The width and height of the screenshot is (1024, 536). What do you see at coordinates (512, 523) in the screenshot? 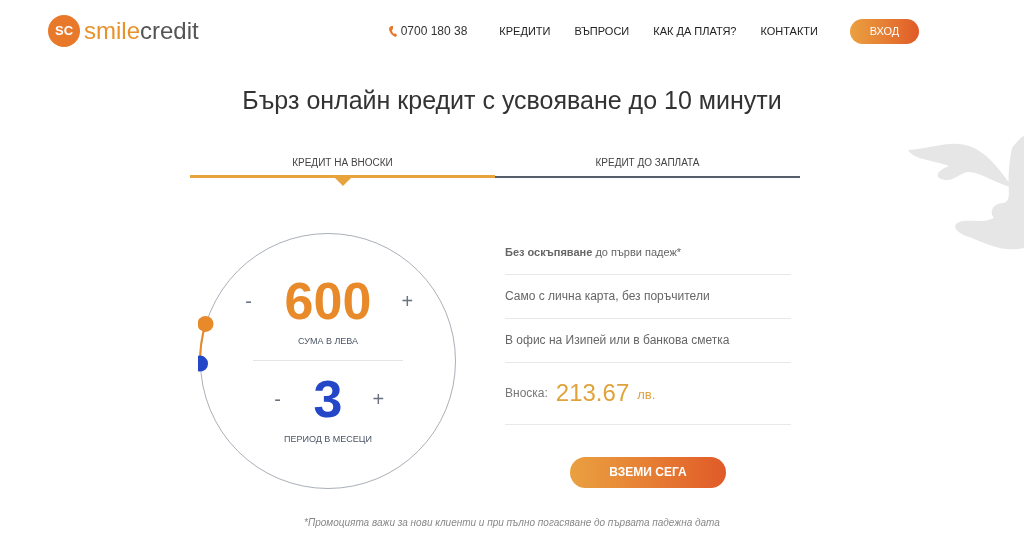
I see `footnote: *Промоцията важи за нови клиенти и при пълно погасяване до първата падежна дата` at bounding box center [512, 523].